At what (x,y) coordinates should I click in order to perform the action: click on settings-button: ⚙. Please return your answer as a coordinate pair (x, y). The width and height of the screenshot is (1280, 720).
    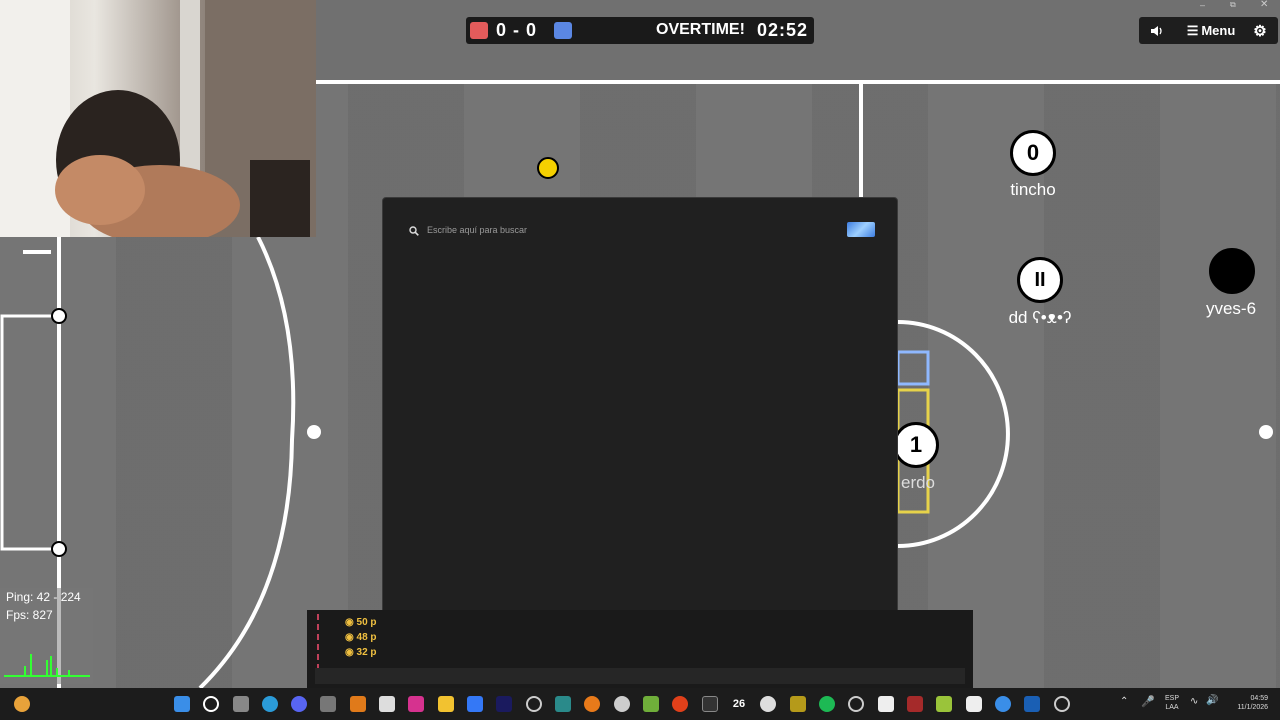
    Looking at the image, I should click on (1260, 30).